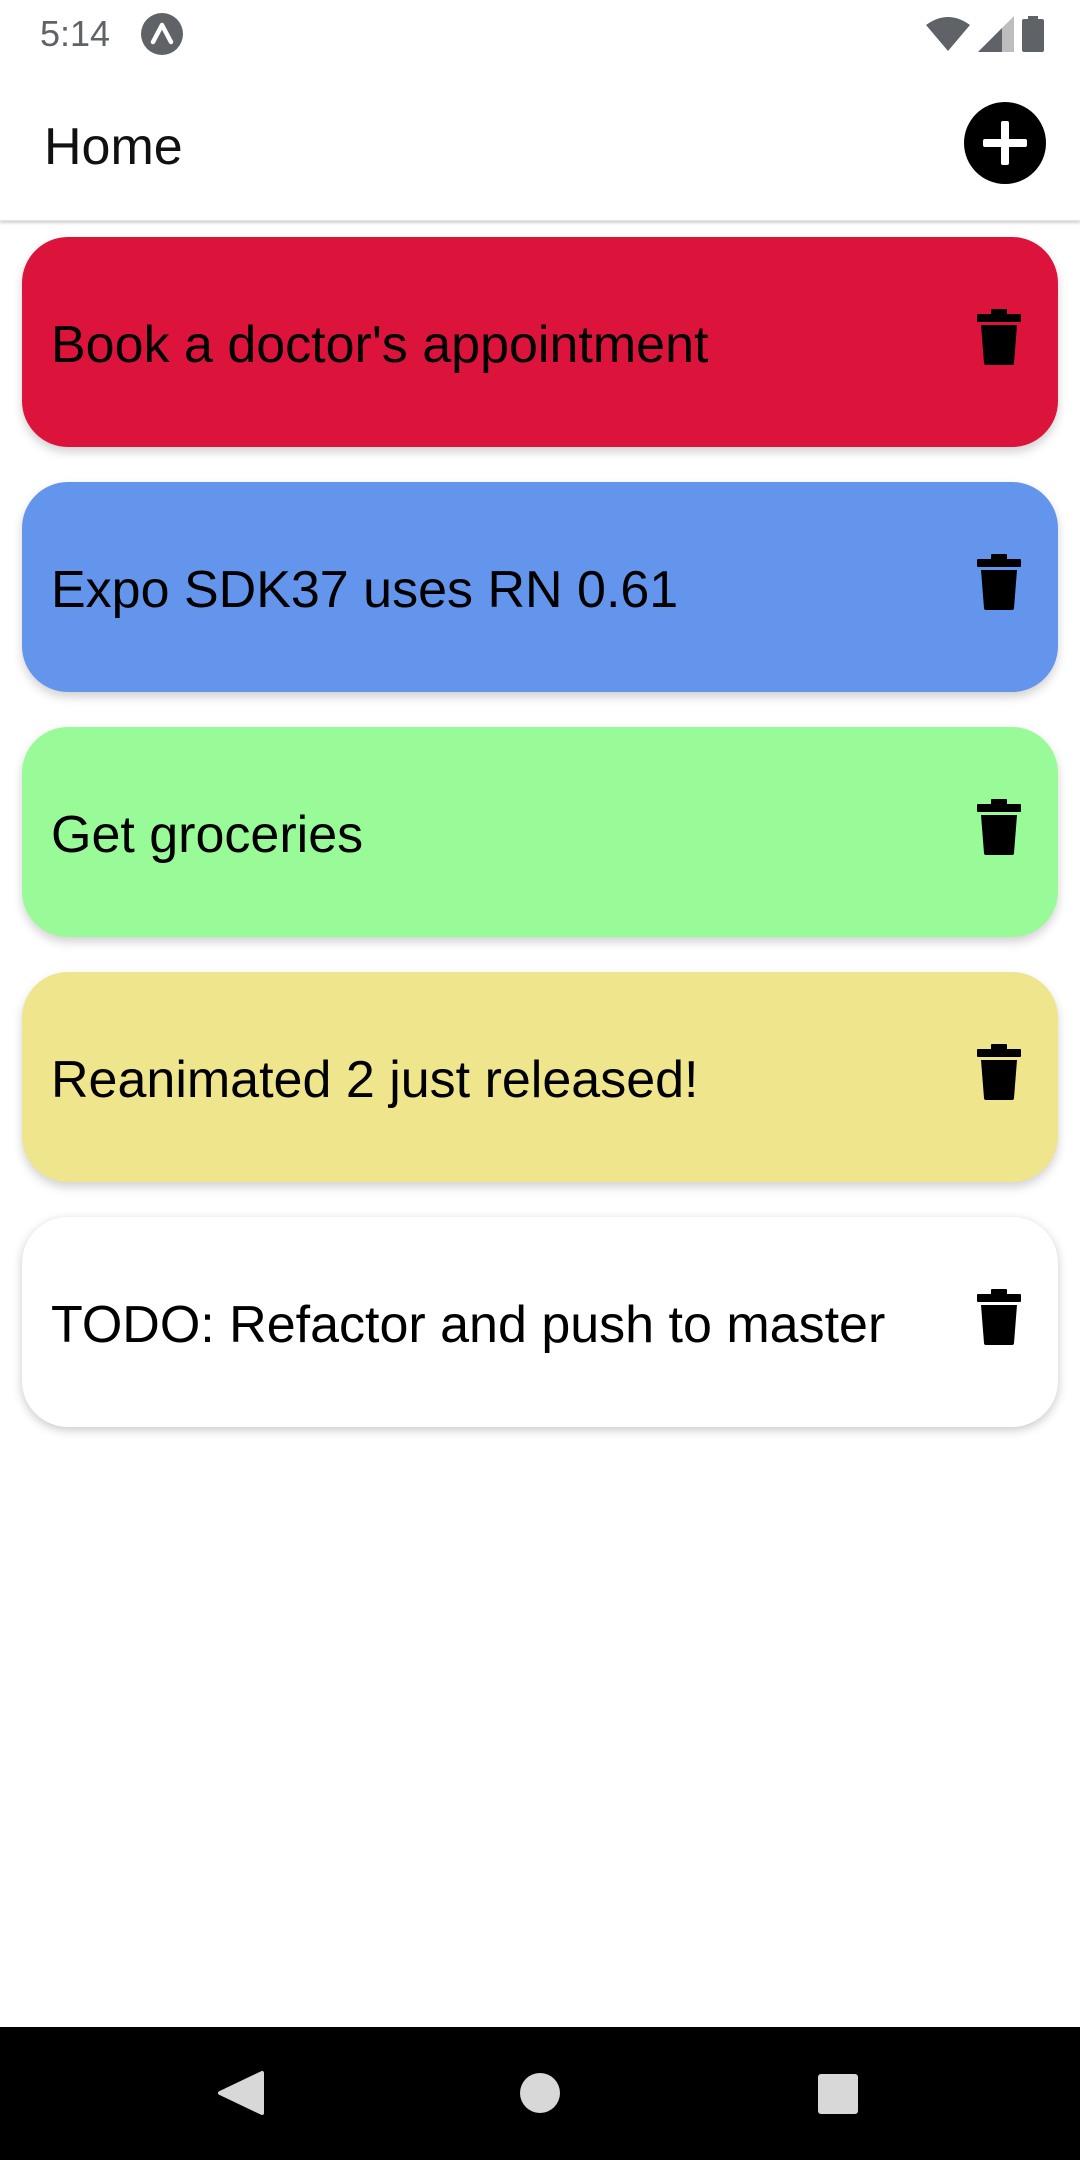  I want to click on app-header: Home, so click(540, 143).